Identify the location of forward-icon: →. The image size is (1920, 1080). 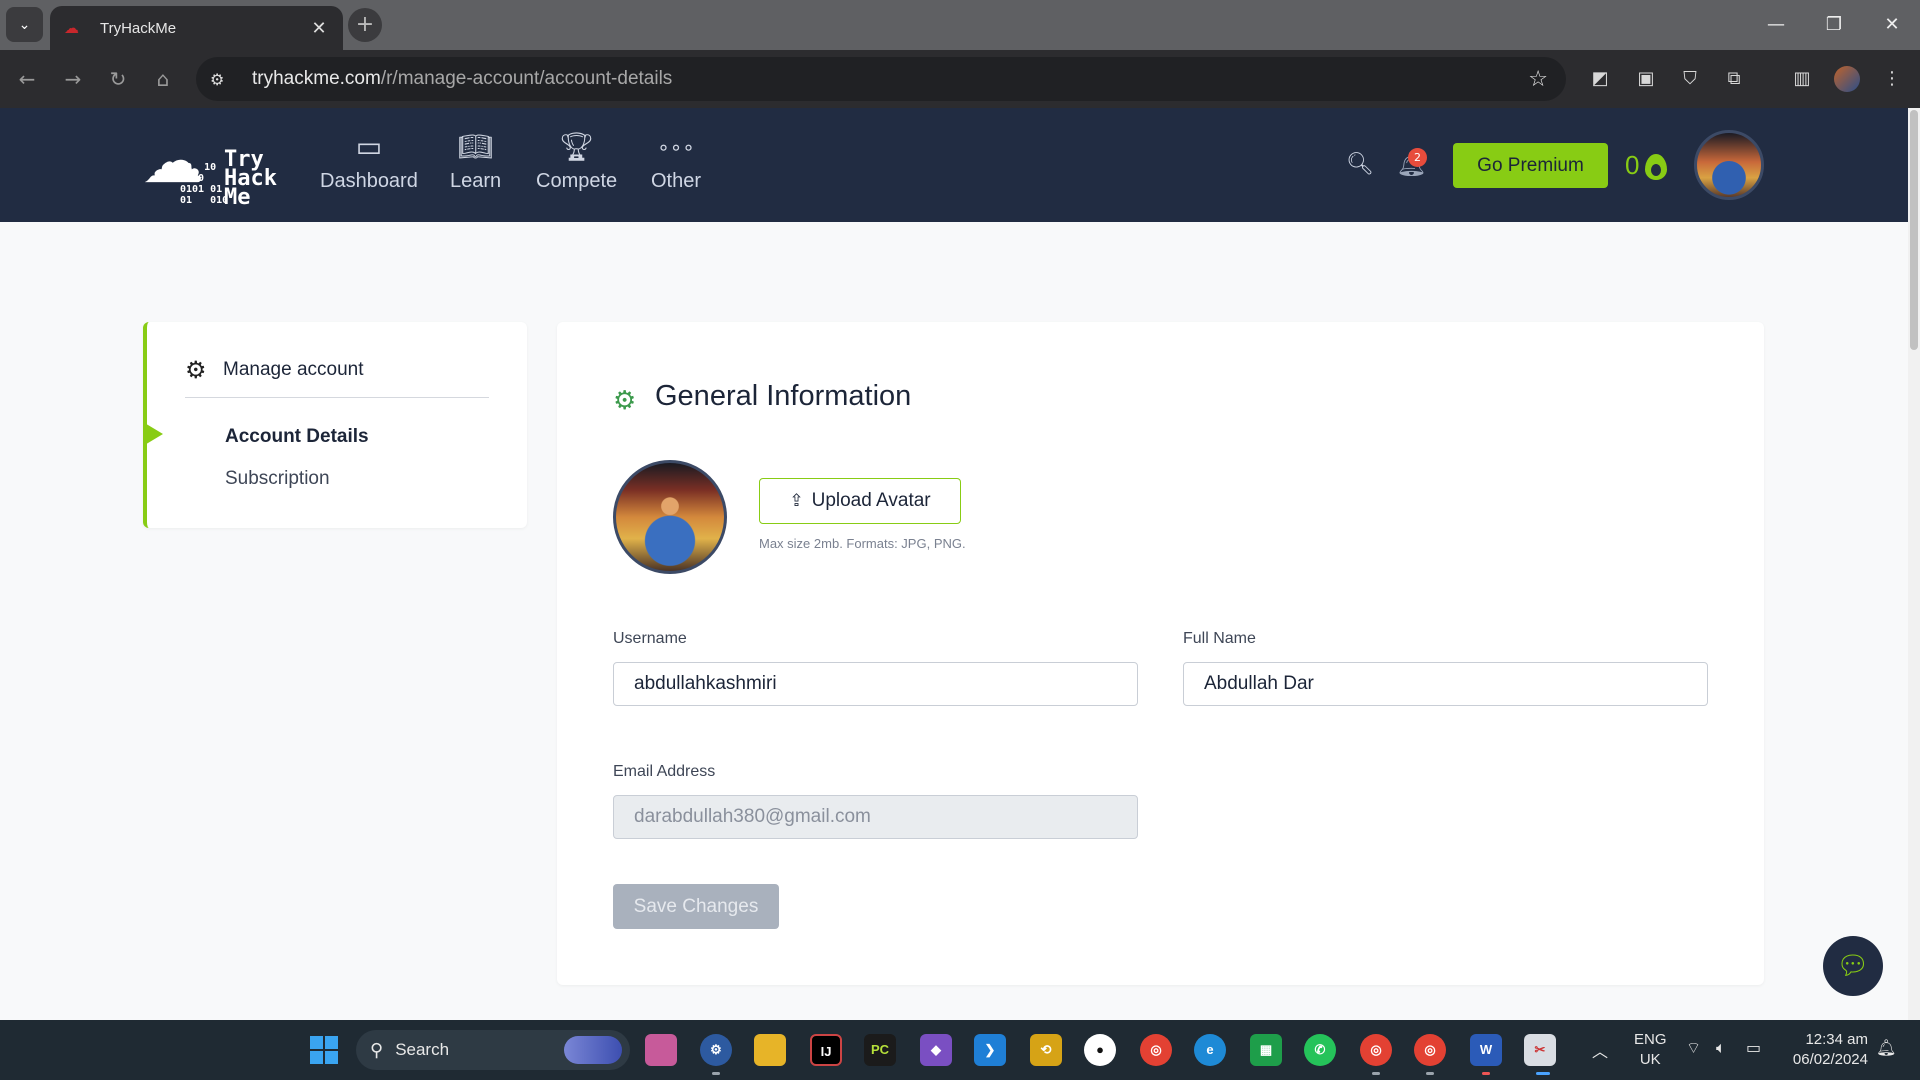
(73, 79).